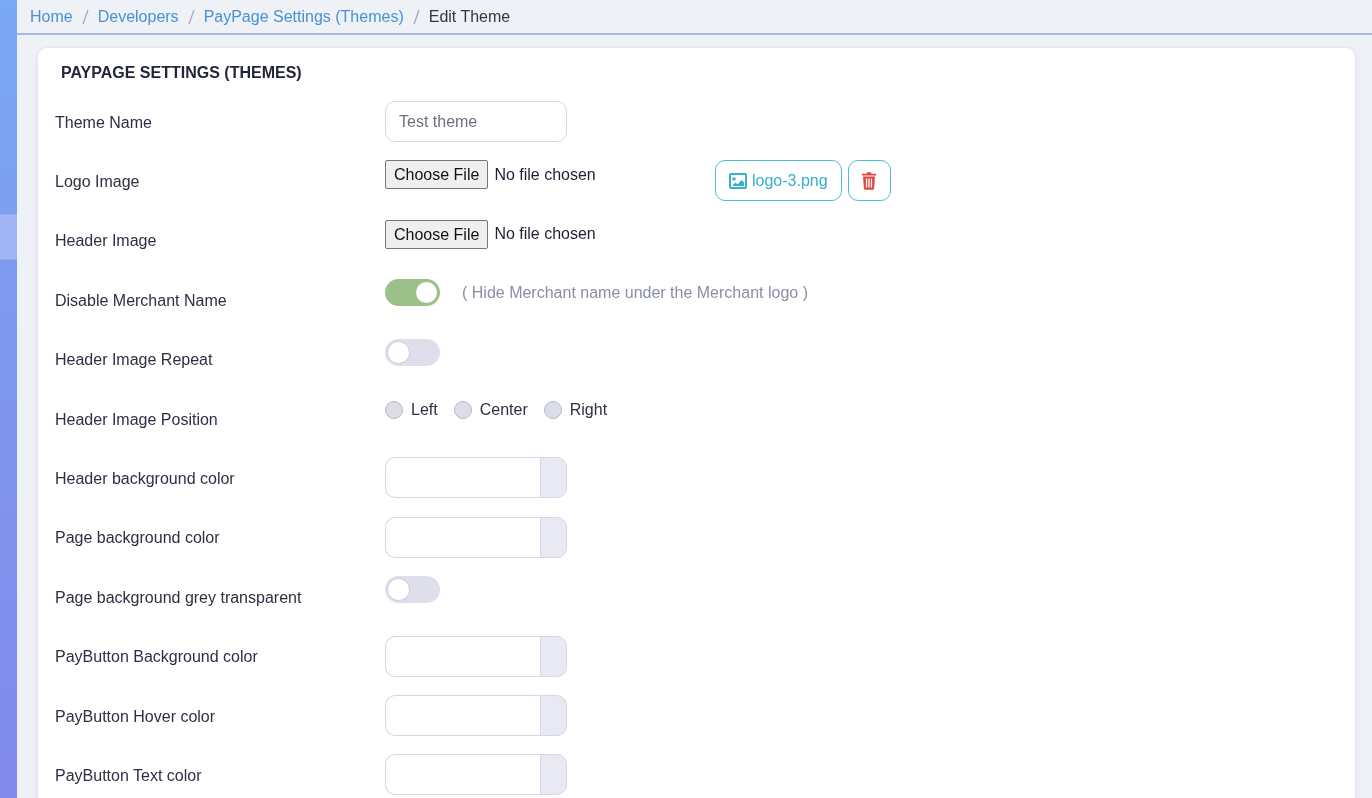 The width and height of the screenshot is (1372, 798). Describe the element at coordinates (181, 73) in the screenshot. I see `section-title: PAYPAGE SETTINGS (THEMES)` at that location.